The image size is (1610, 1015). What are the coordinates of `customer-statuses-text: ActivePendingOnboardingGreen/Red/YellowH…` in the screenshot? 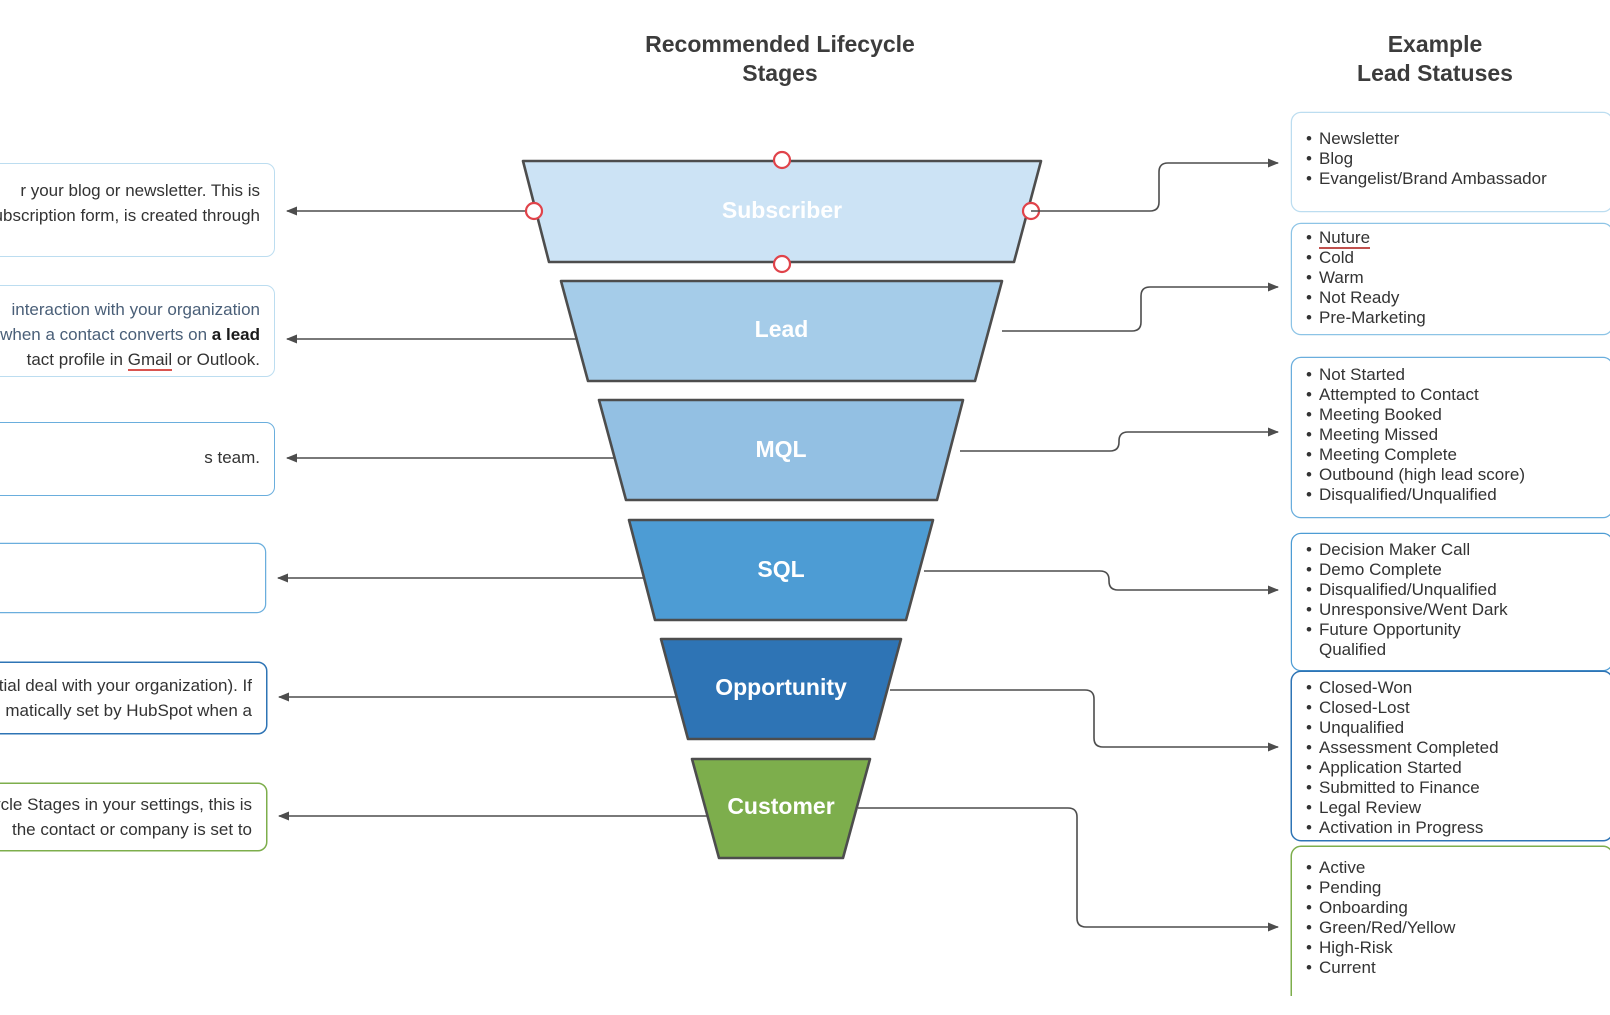 It's located at (1451, 931).